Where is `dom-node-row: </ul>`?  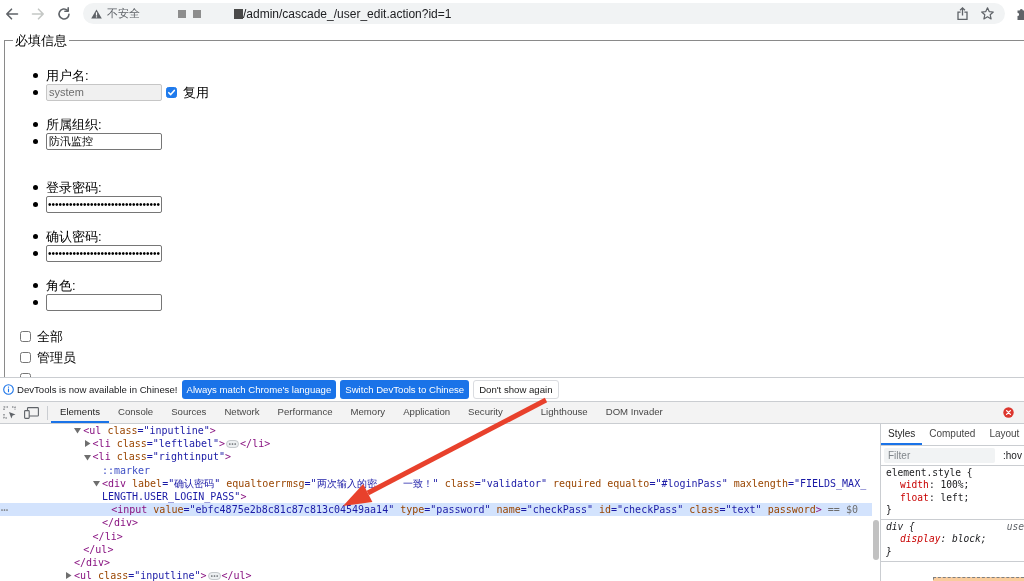
dom-node-row: </ul> is located at coordinates (94, 549).